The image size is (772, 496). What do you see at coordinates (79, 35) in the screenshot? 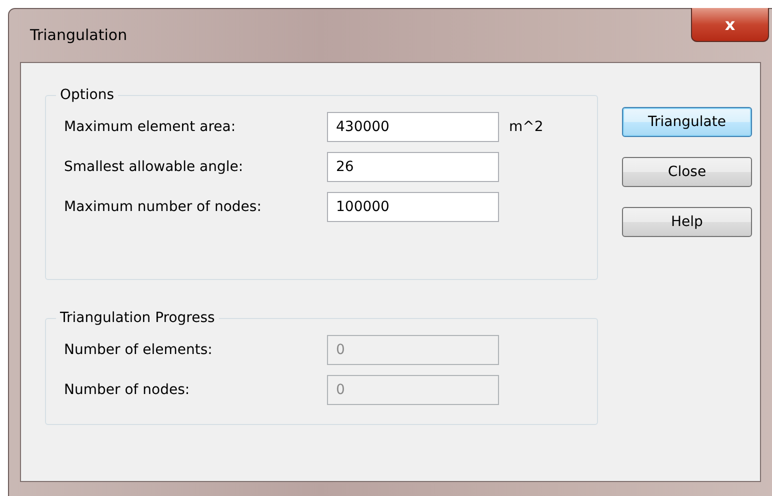
I see `window-title: Triangulation` at bounding box center [79, 35].